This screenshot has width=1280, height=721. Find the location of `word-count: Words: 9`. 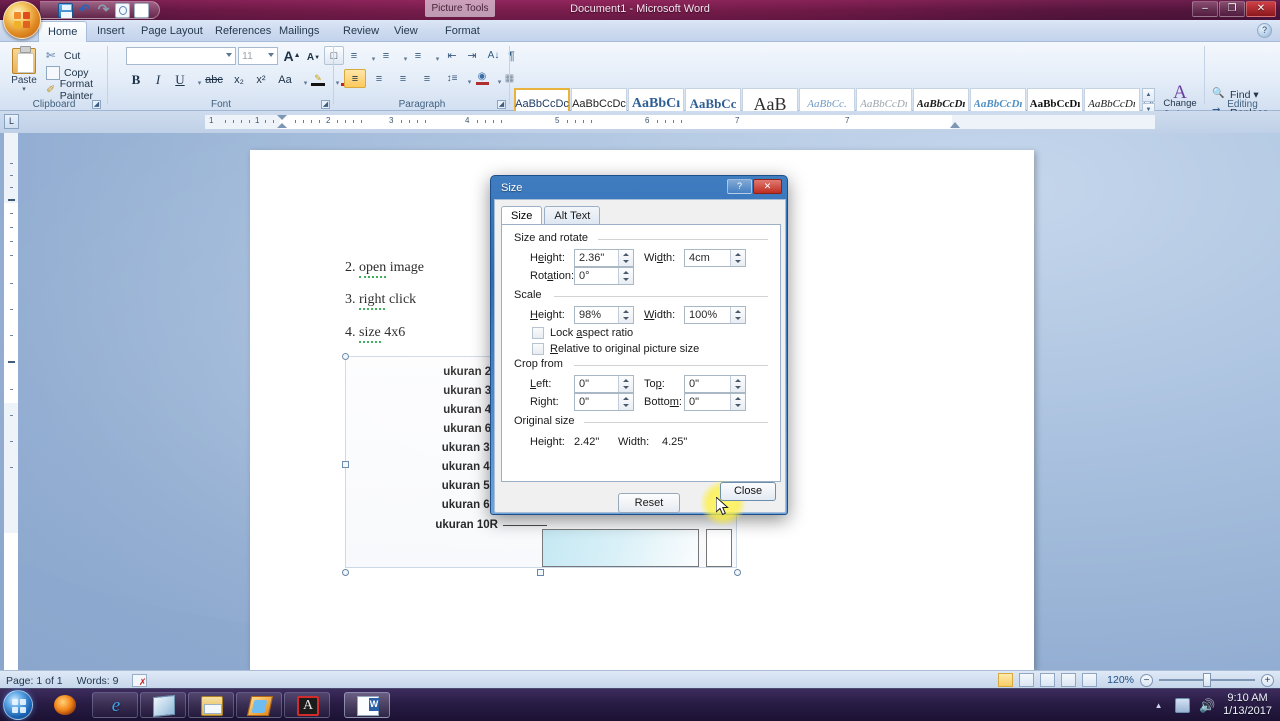

word-count: Words: 9 is located at coordinates (98, 681).